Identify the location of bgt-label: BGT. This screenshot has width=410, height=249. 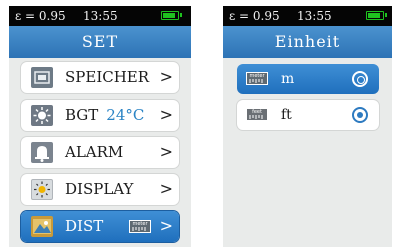
(82, 115).